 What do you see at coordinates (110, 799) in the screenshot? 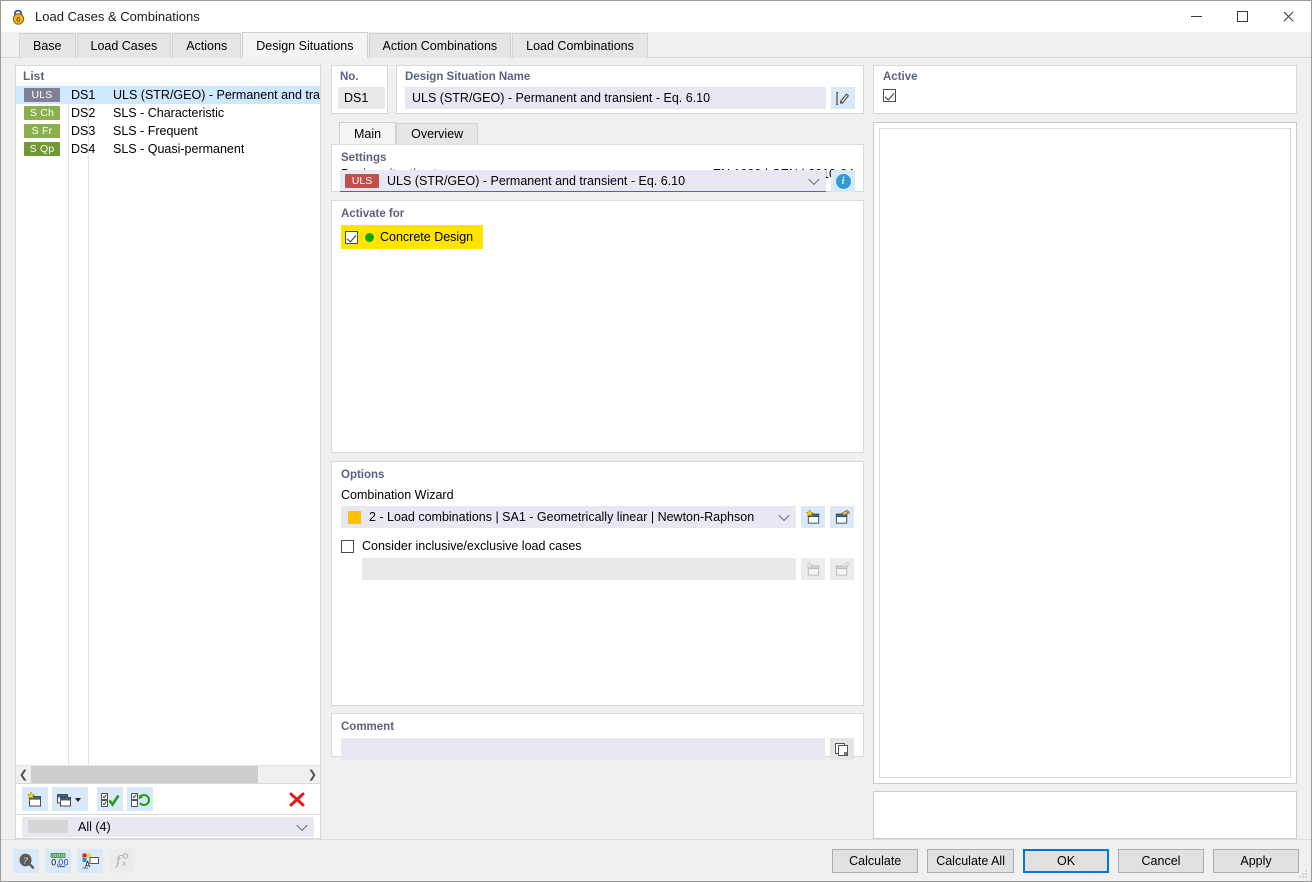
I see `select-all-button` at bounding box center [110, 799].